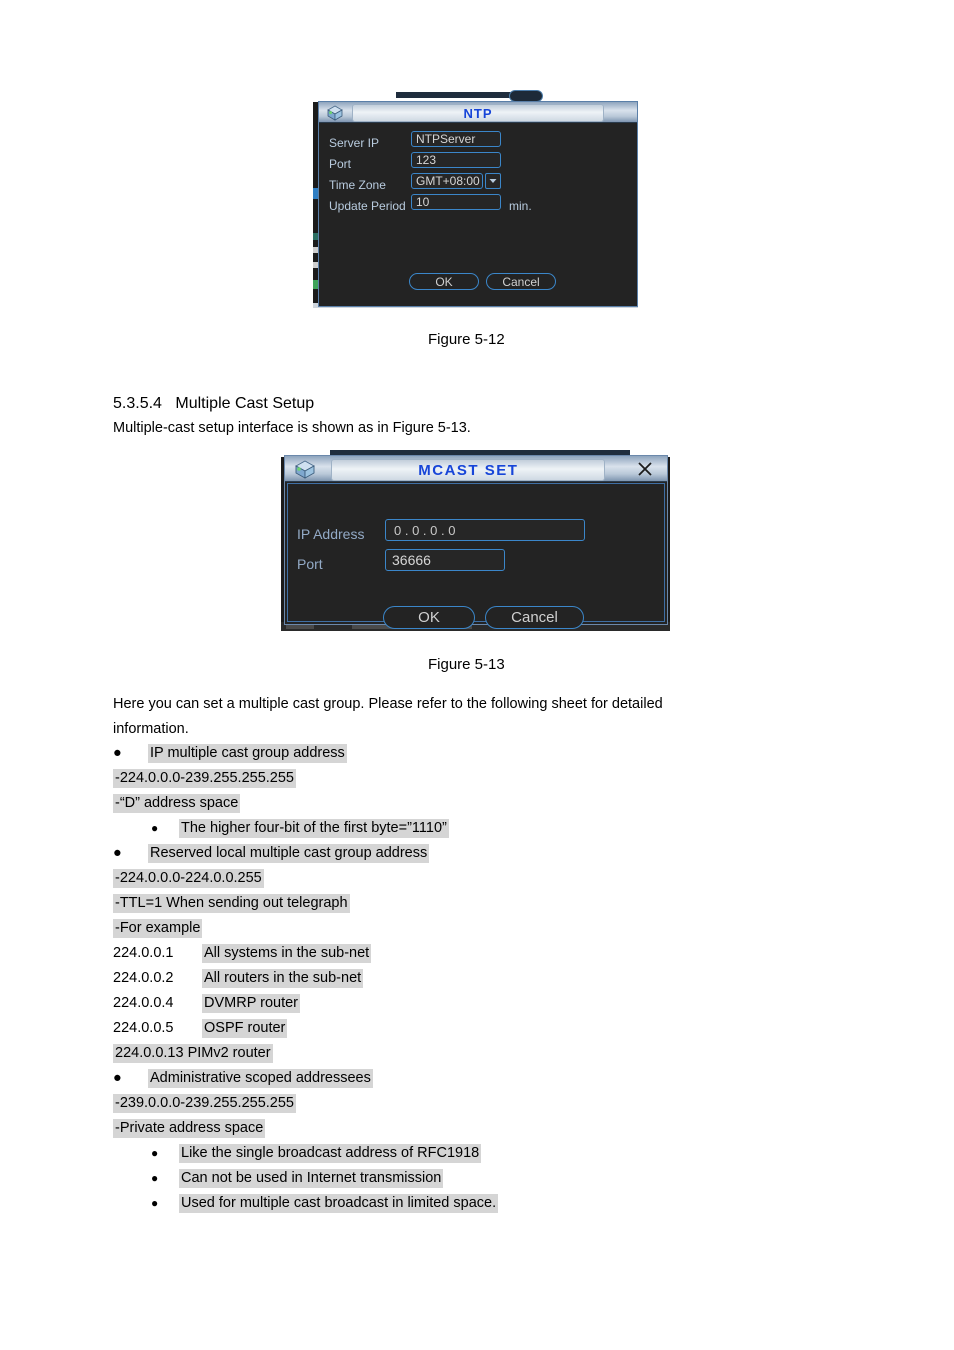  I want to click on list-item-text: -For example, so click(158, 928).